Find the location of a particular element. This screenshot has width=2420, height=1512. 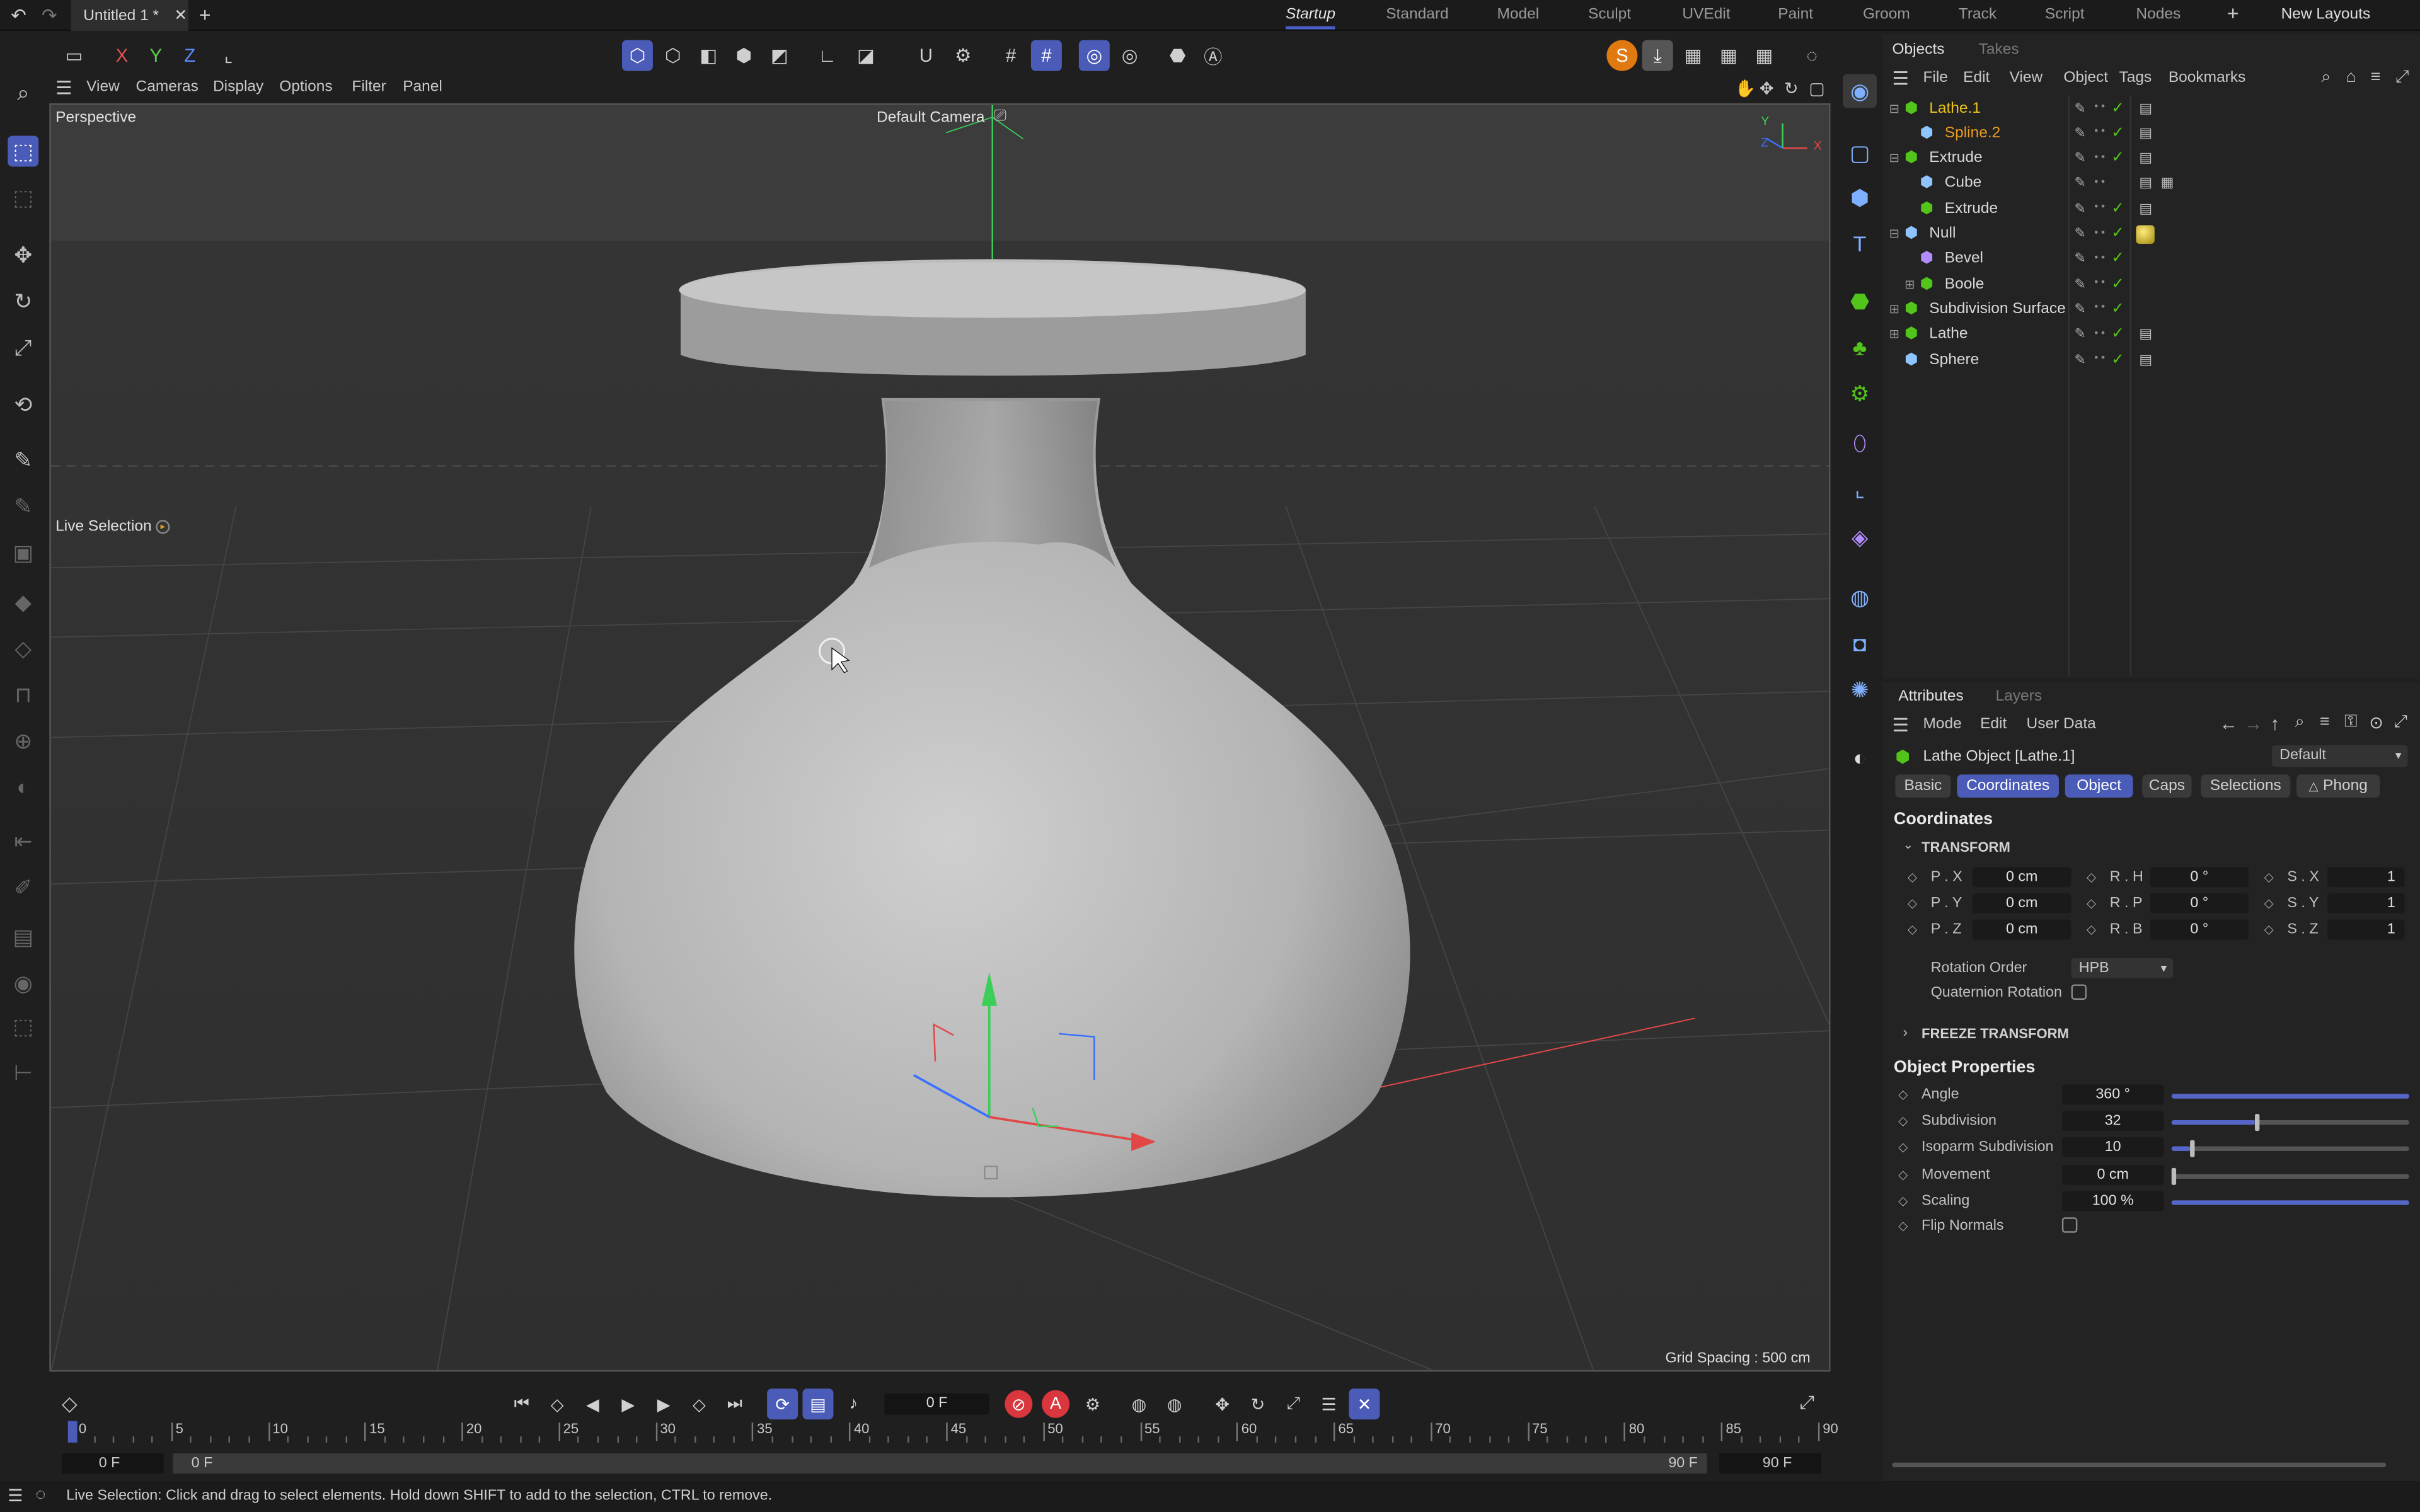

cube-palette-icon: ⬢ is located at coordinates (1860, 198).